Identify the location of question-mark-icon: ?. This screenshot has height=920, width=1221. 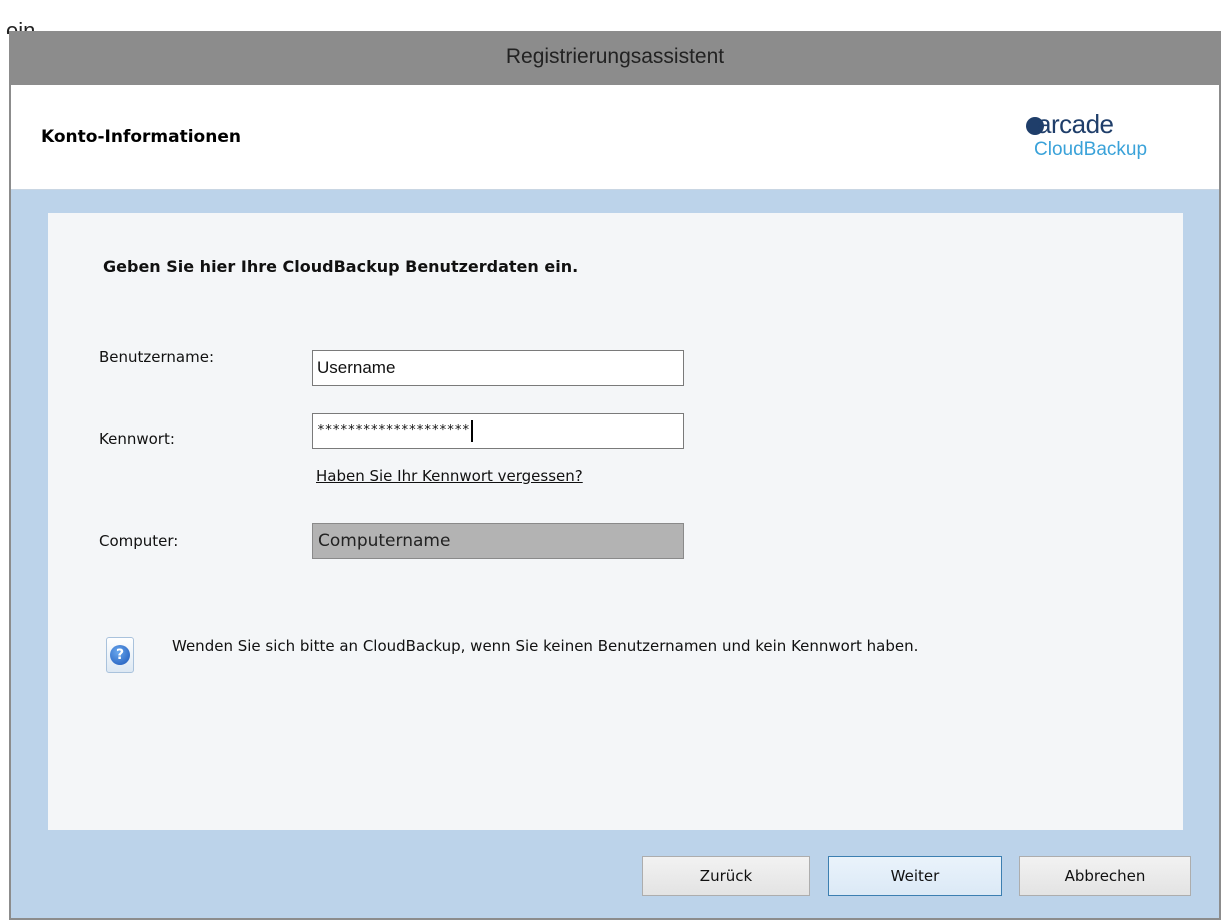
(120, 655).